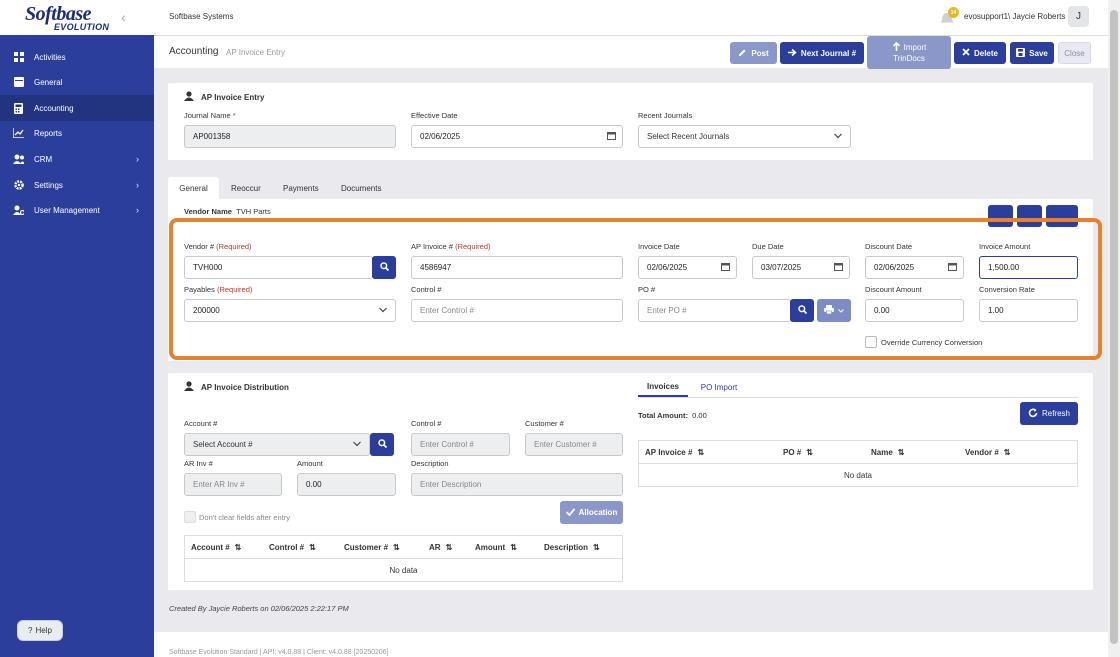  What do you see at coordinates (30, 630) in the screenshot?
I see `question-icon: ?` at bounding box center [30, 630].